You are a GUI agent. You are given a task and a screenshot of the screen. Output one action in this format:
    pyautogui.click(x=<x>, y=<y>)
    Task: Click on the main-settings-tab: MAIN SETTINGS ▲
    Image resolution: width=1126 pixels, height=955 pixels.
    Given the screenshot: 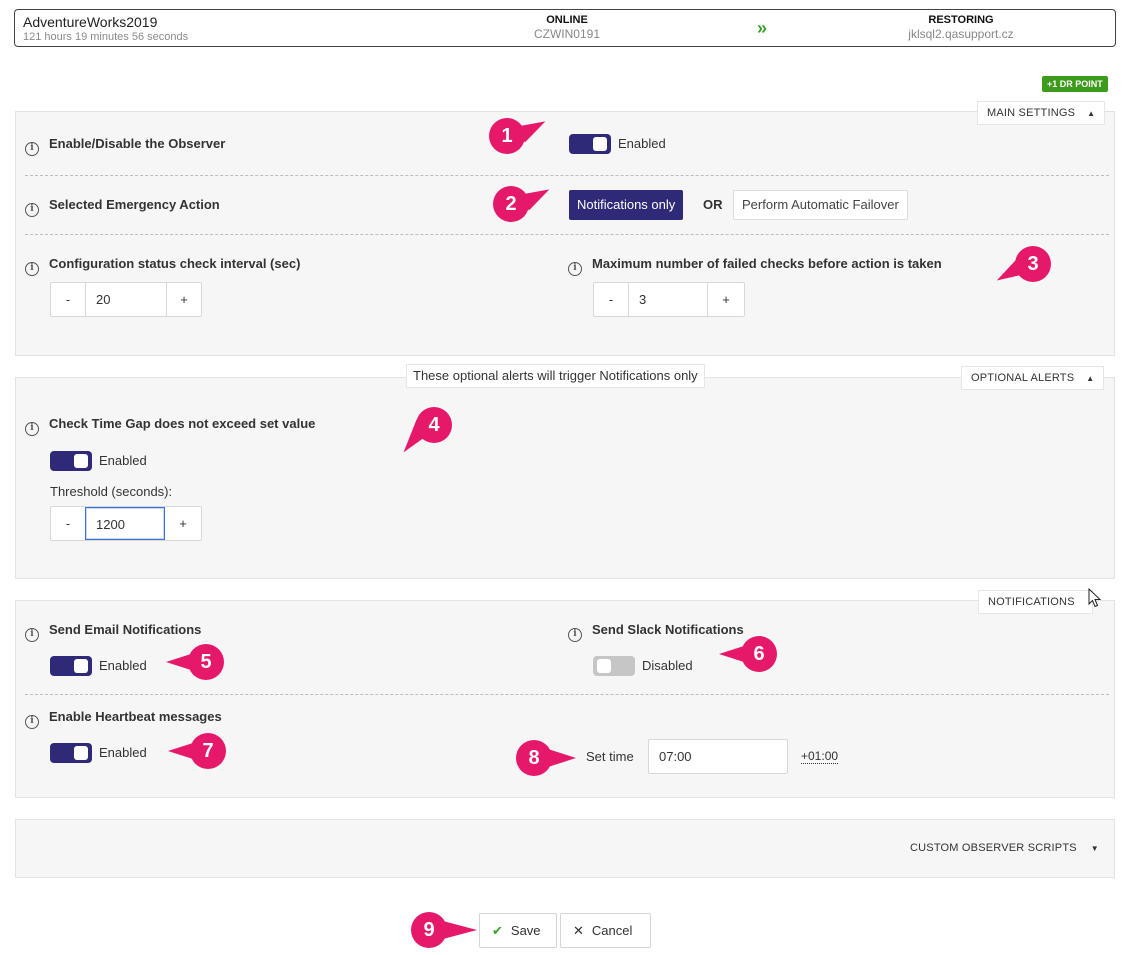 What is the action you would take?
    pyautogui.click(x=1041, y=113)
    